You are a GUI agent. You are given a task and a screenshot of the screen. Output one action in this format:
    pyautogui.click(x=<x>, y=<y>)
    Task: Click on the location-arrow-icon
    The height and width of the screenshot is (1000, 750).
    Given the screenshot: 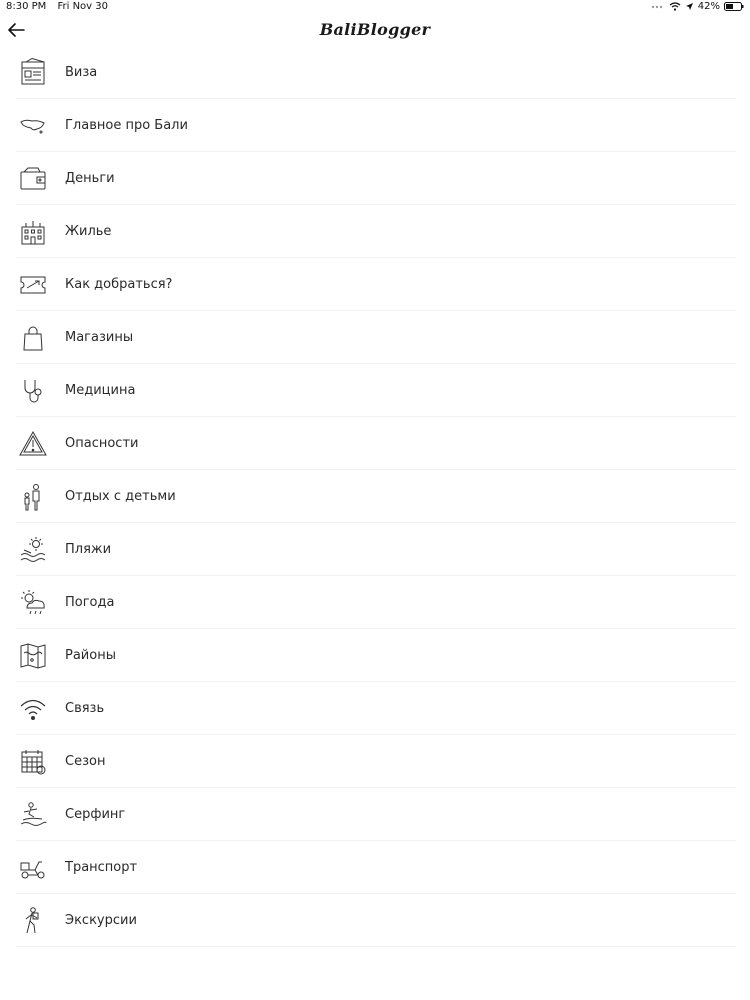 What is the action you would take?
    pyautogui.click(x=689, y=6)
    